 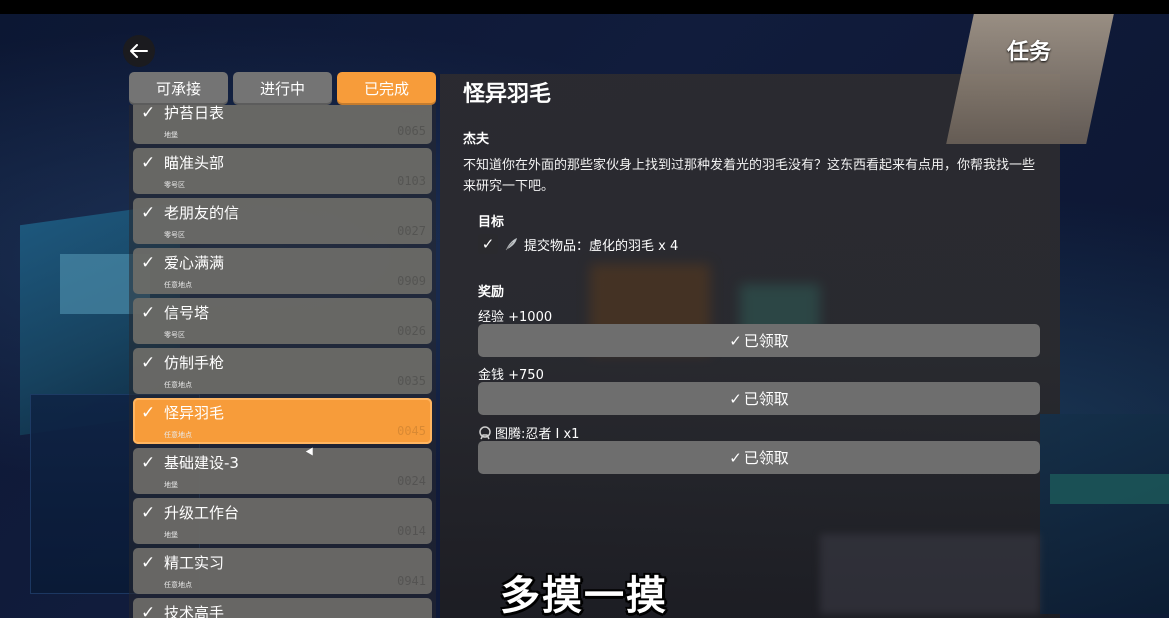 What do you see at coordinates (282, 608) in the screenshot?
I see `quest-list-item: ✓ 技术高手` at bounding box center [282, 608].